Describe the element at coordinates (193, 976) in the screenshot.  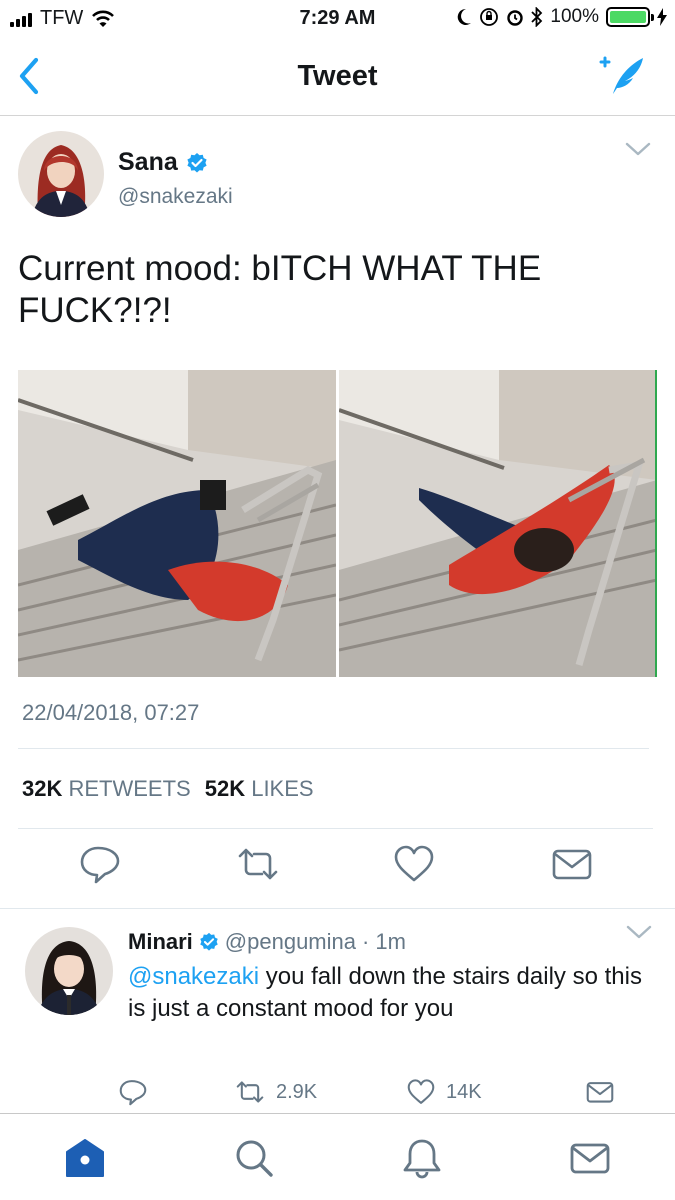
I see `reply-mention-link: @snakezaki` at that location.